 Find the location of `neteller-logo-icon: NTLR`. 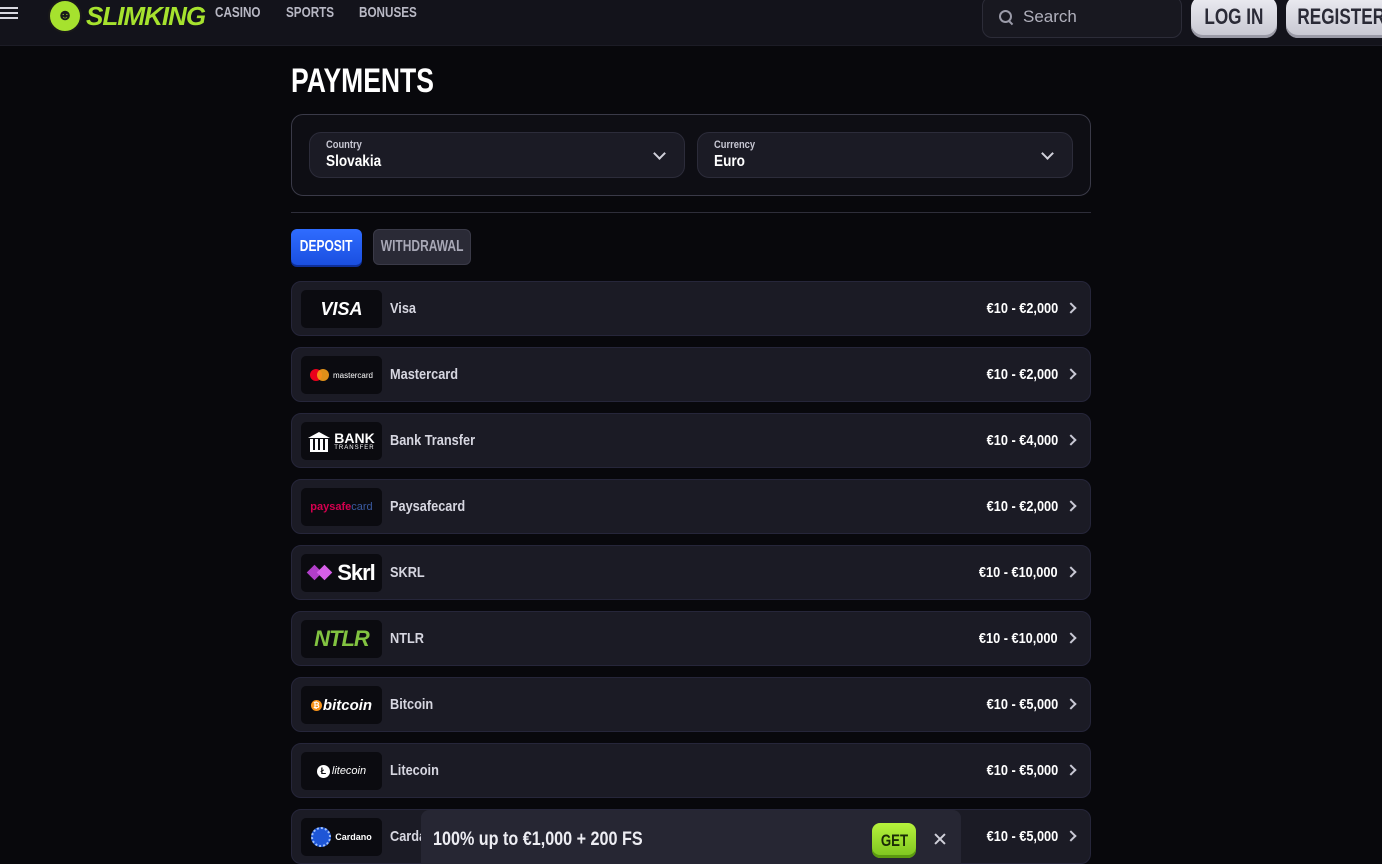

neteller-logo-icon: NTLR is located at coordinates (341, 639).